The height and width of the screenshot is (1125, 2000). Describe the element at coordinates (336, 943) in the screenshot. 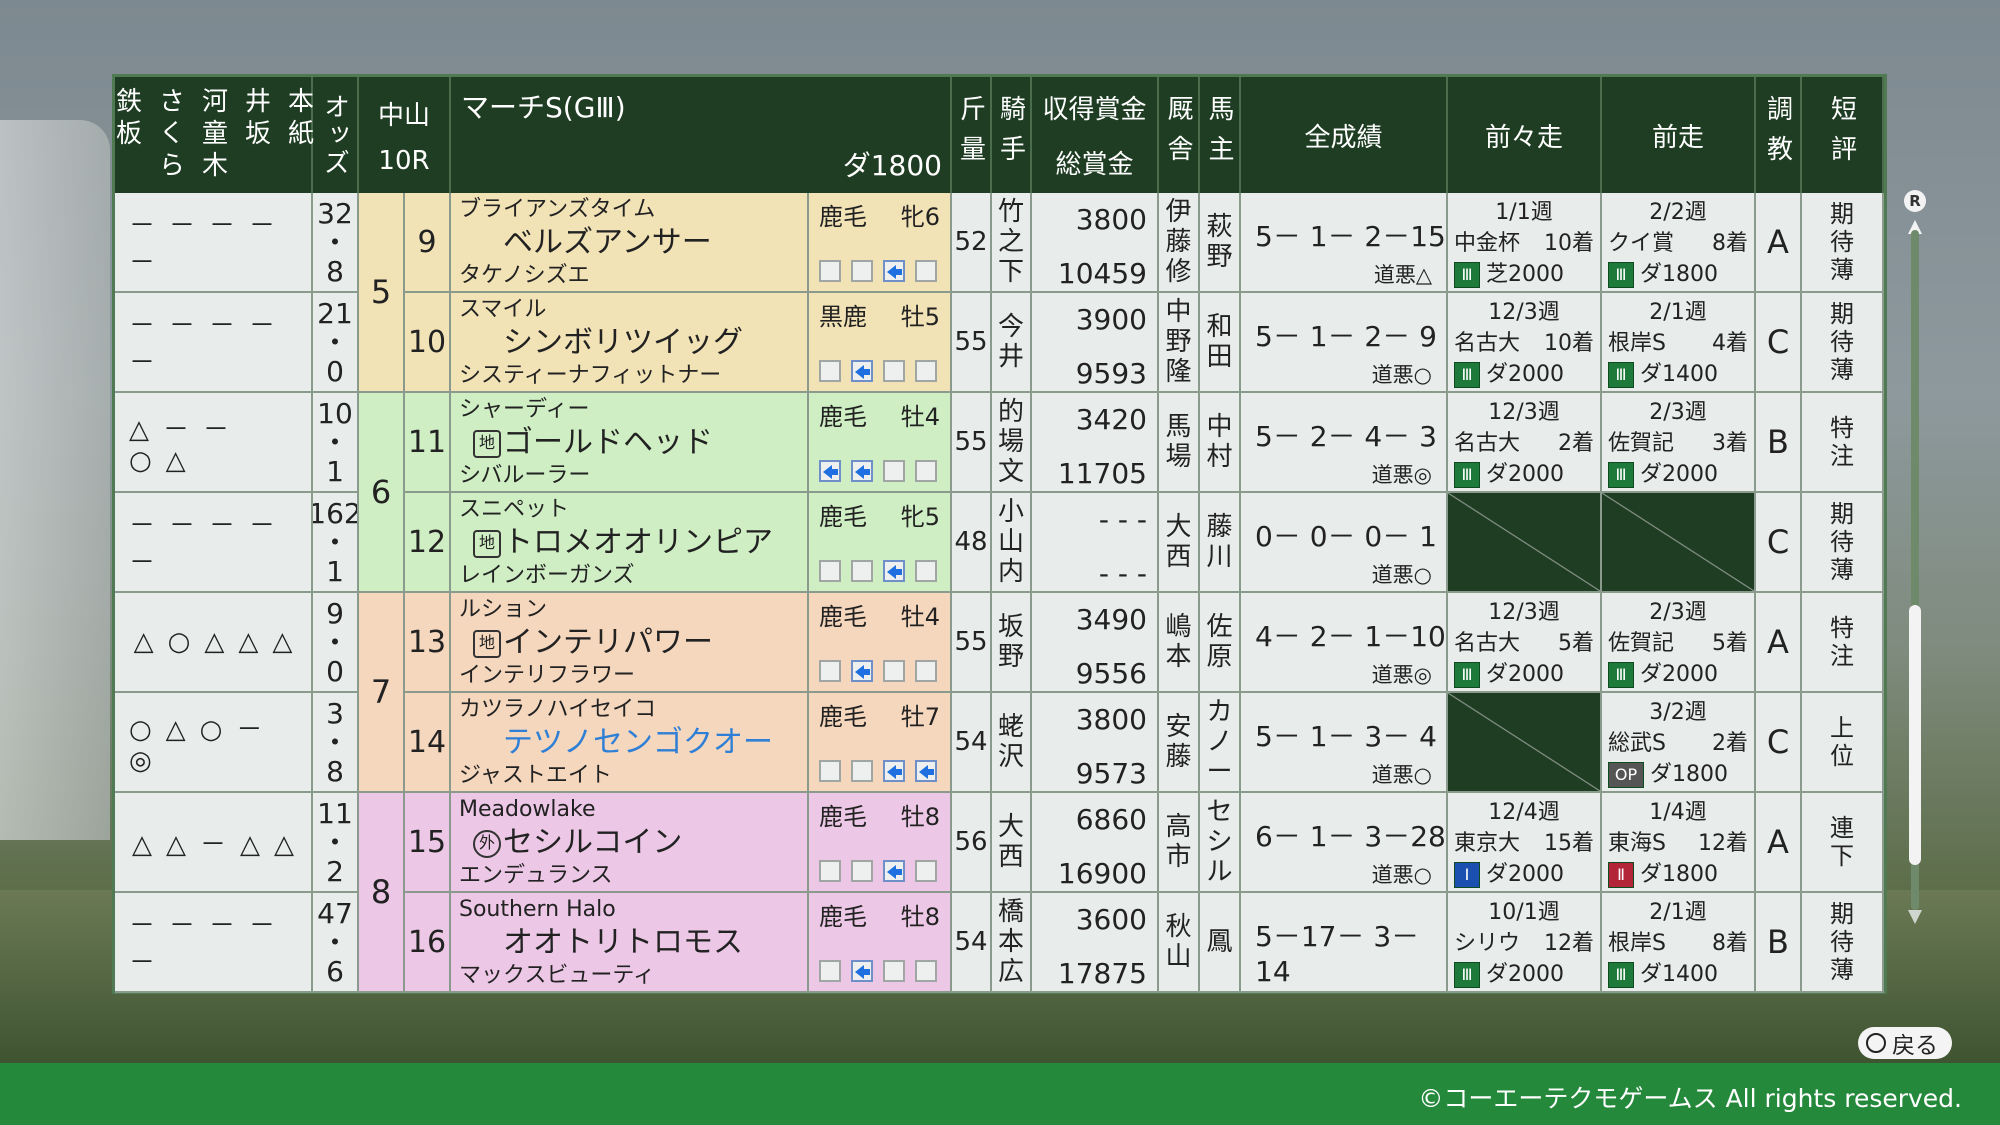

I see `odds-cell: 47 ・ 6` at that location.